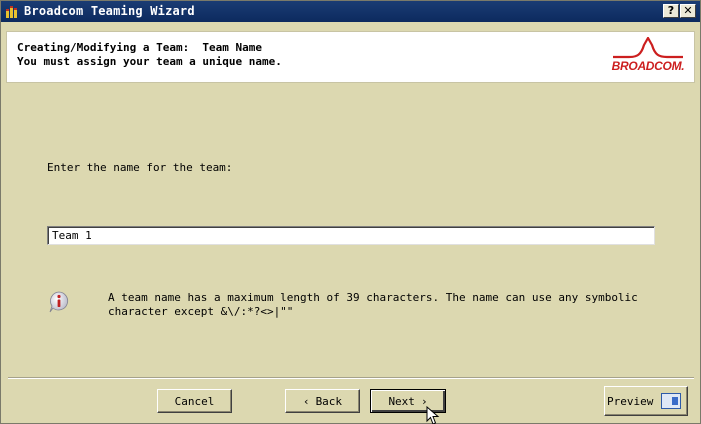  What do you see at coordinates (351, 235) in the screenshot?
I see `team-name-input` at bounding box center [351, 235].